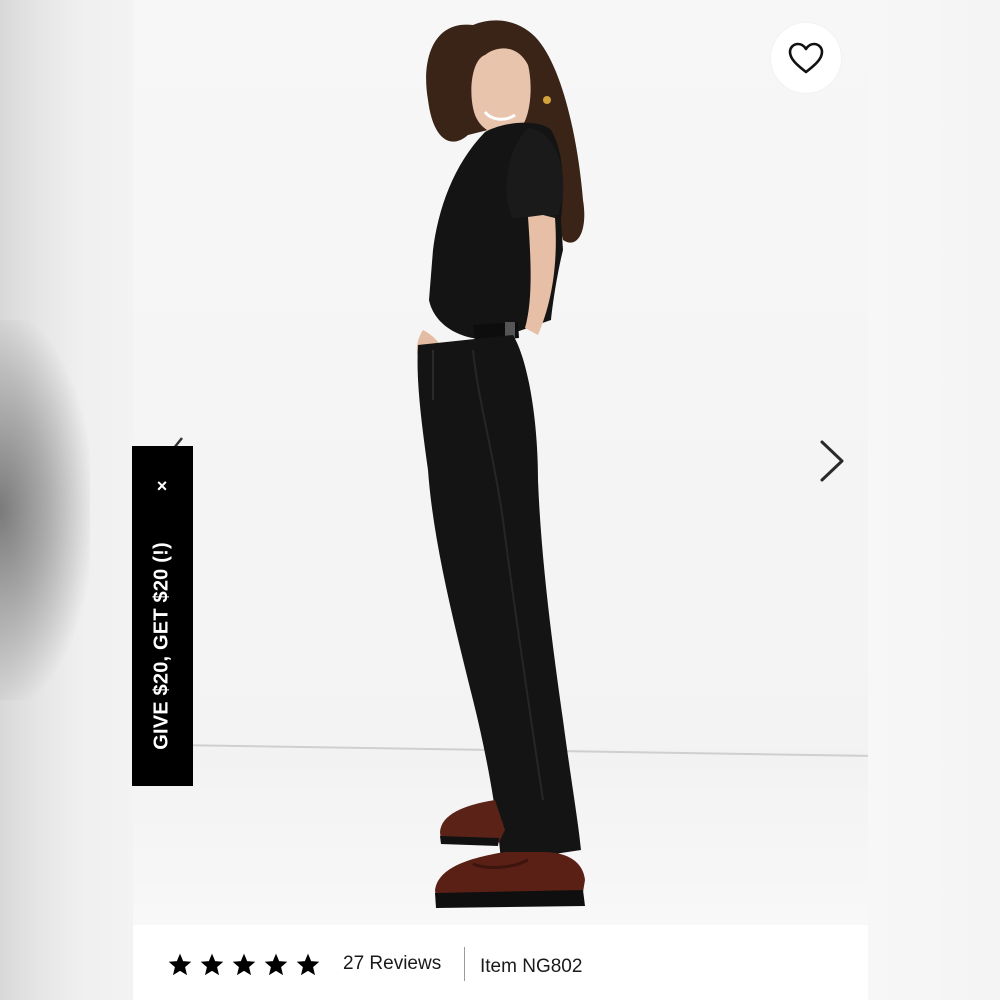 The height and width of the screenshot is (1000, 1000). What do you see at coordinates (162, 486) in the screenshot?
I see `close-icon: ×` at bounding box center [162, 486].